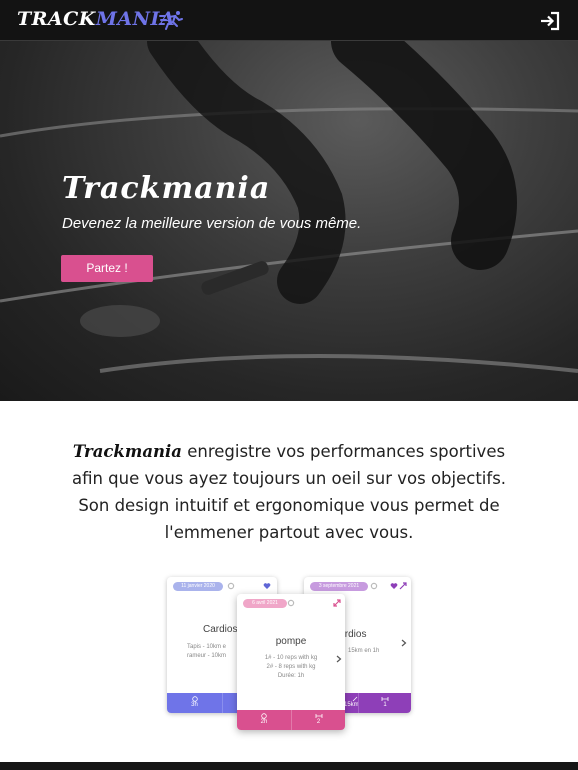  What do you see at coordinates (291, 658) in the screenshot?
I see `card-detail: 1# - 10 reps with kg` at bounding box center [291, 658].